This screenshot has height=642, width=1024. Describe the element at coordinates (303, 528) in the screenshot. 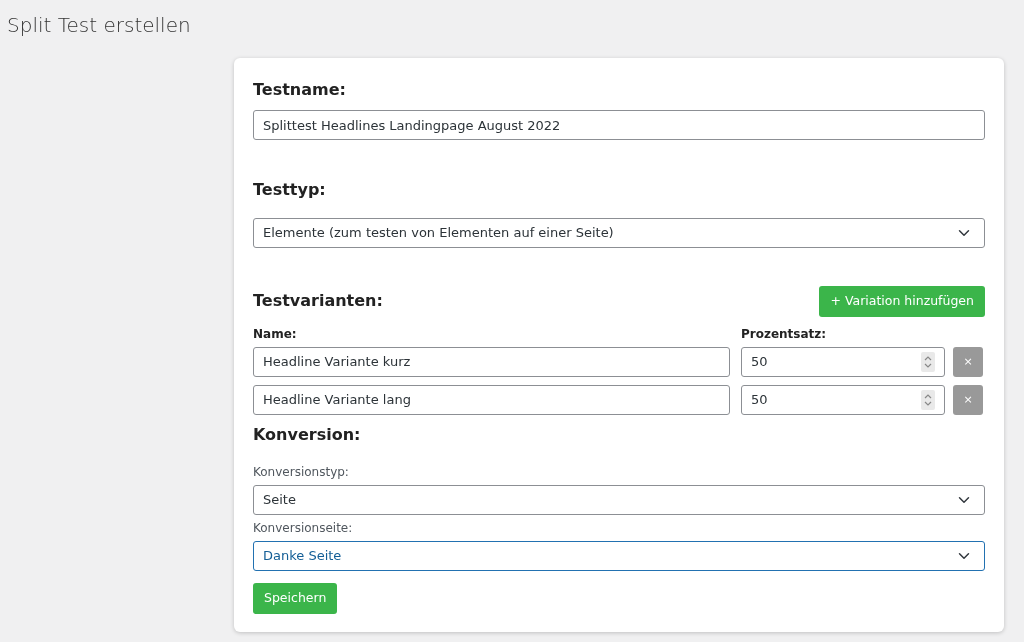

I see `field-label: Konversionseite:` at that location.